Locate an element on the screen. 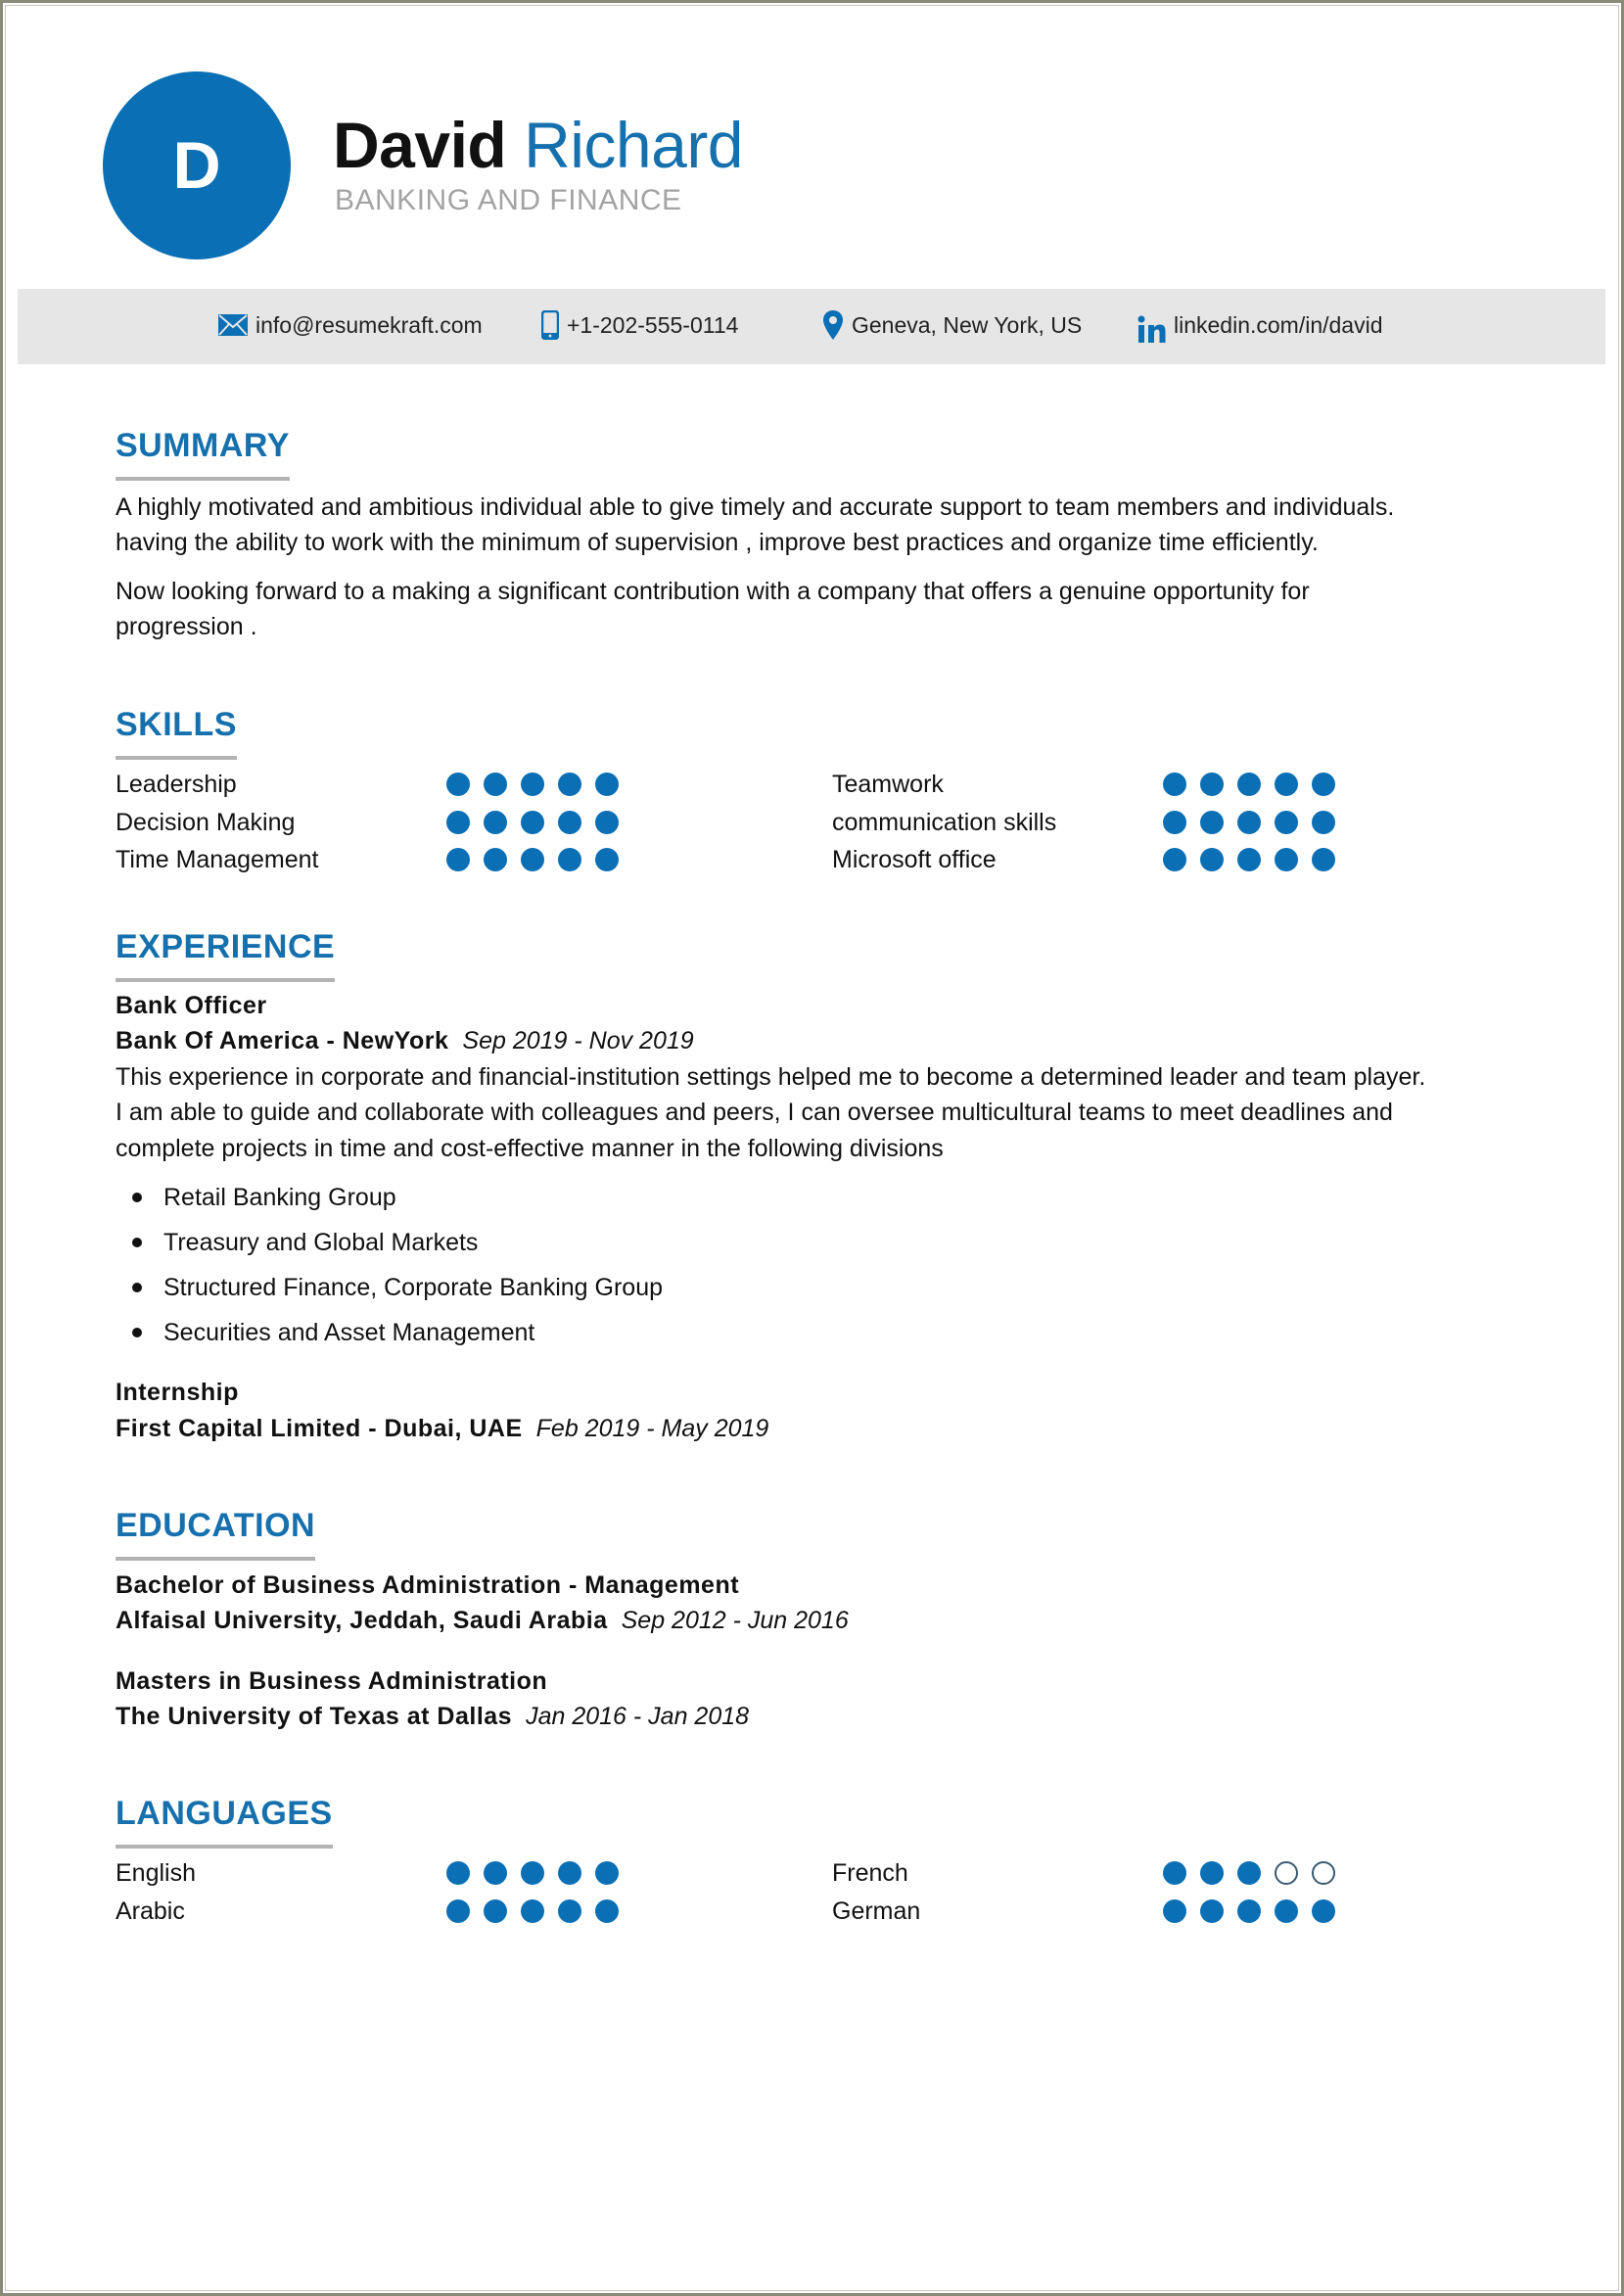 The height and width of the screenshot is (2296, 1624). job-bullet: Retail Banking Group is located at coordinates (264, 1197).